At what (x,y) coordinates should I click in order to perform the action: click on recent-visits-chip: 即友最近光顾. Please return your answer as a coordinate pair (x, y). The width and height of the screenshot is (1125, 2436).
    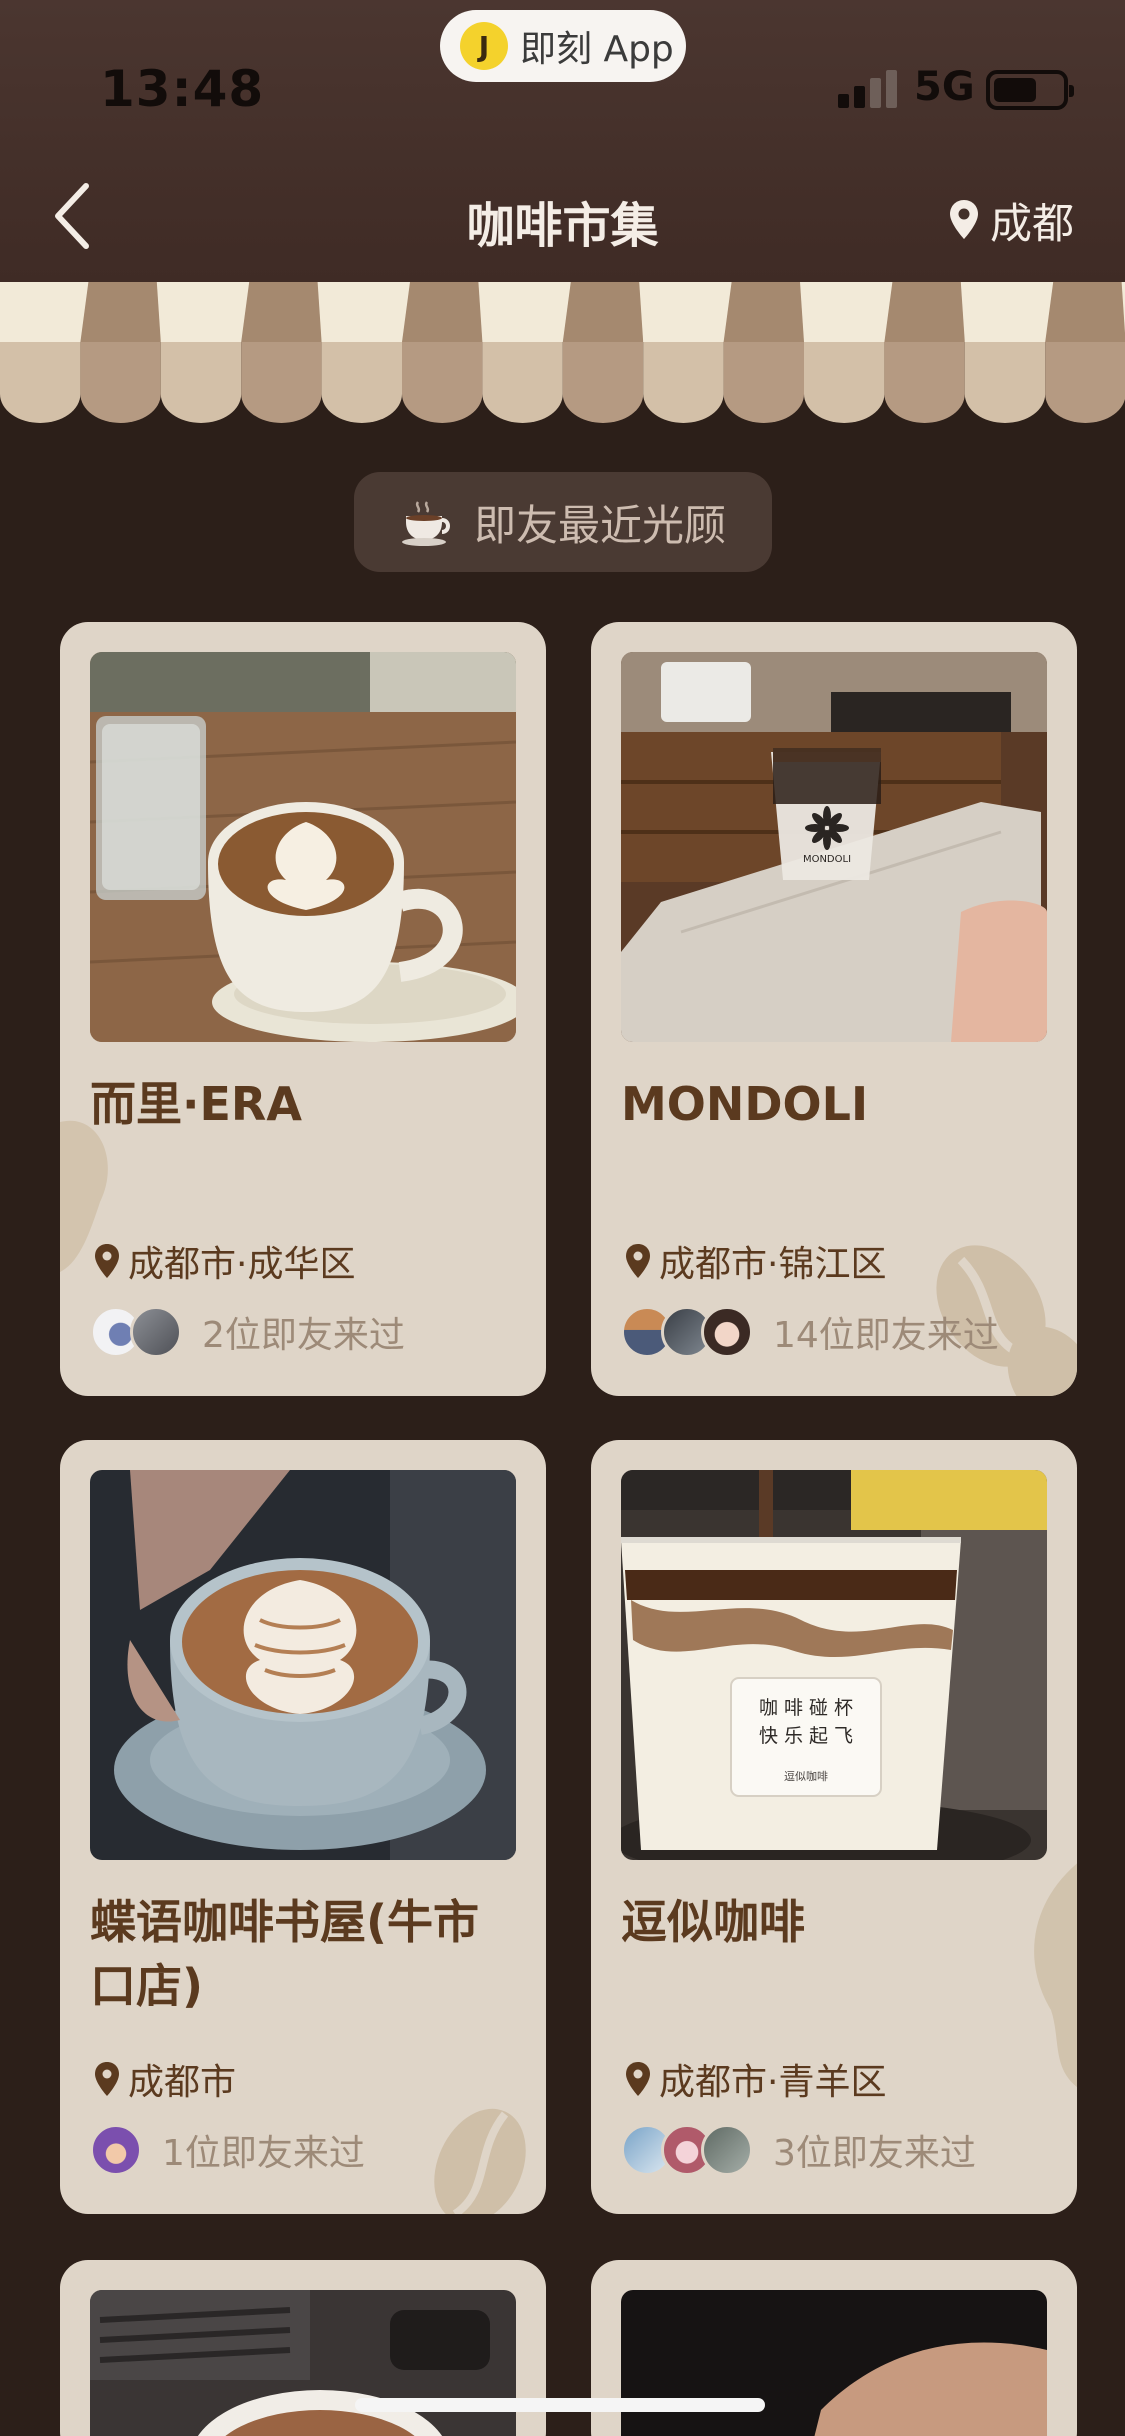
    Looking at the image, I should click on (563, 522).